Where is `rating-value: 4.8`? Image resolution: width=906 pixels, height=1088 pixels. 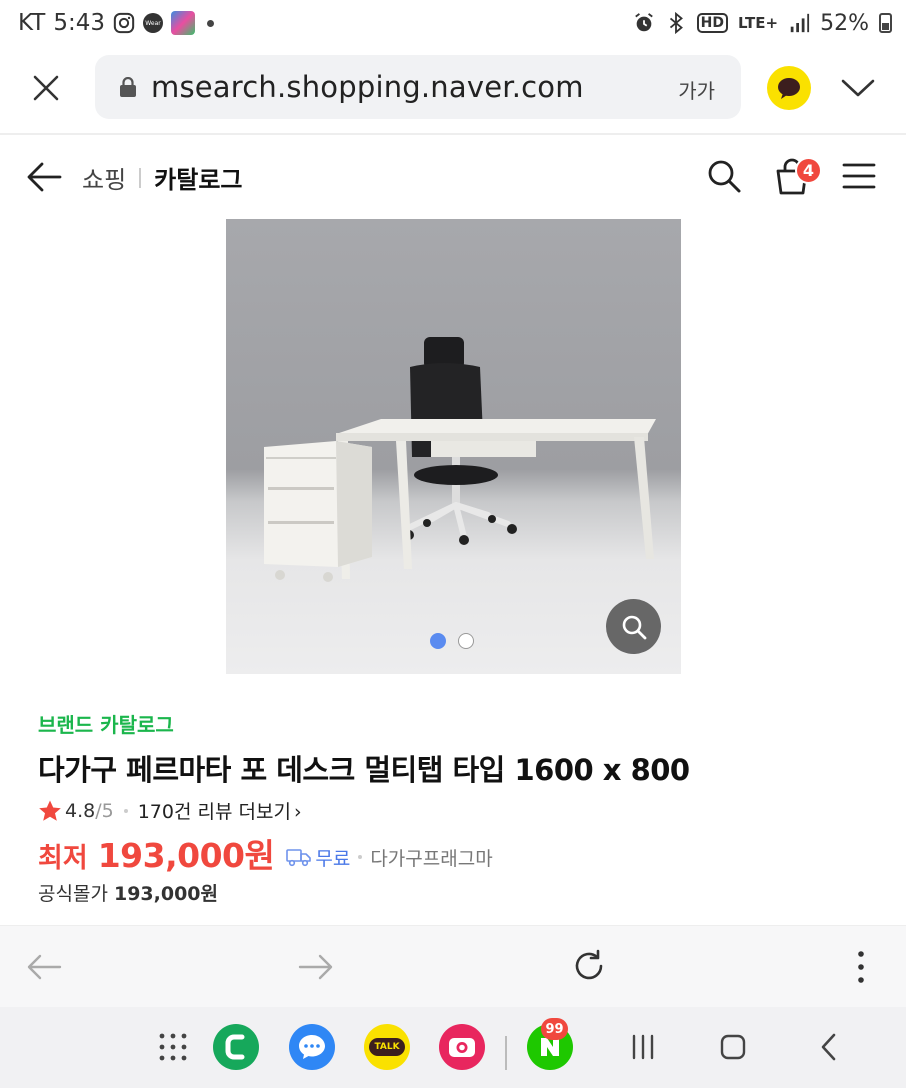 rating-value: 4.8 is located at coordinates (80, 810).